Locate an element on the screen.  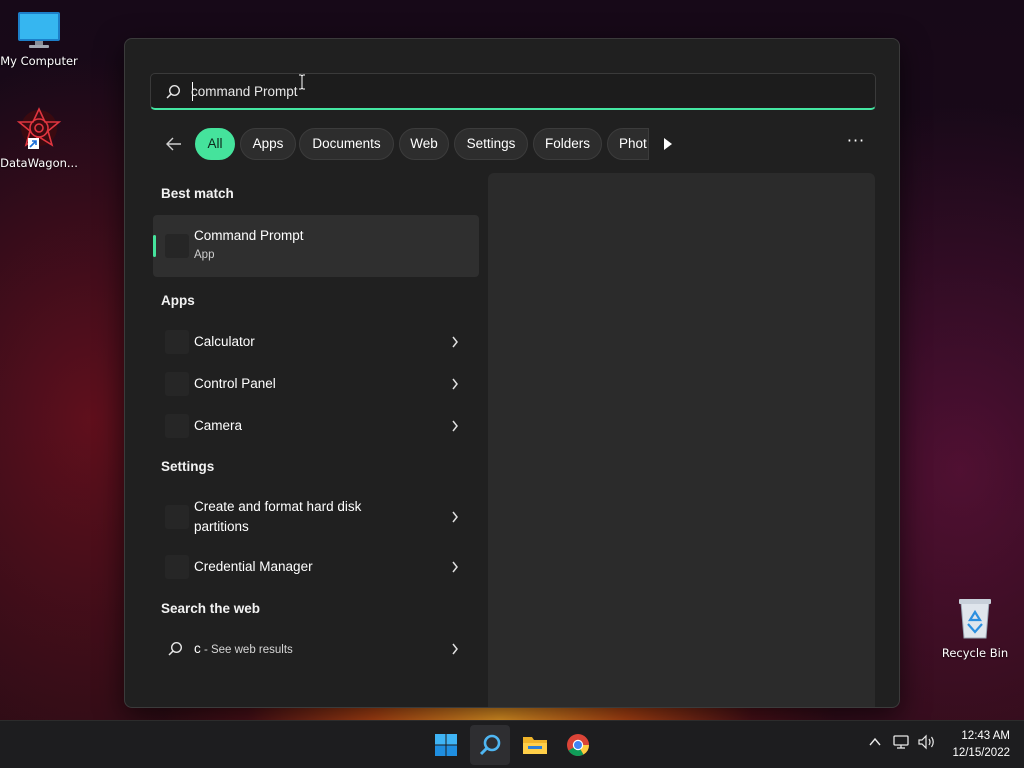
result-title: Camera is located at coordinates (218, 425).